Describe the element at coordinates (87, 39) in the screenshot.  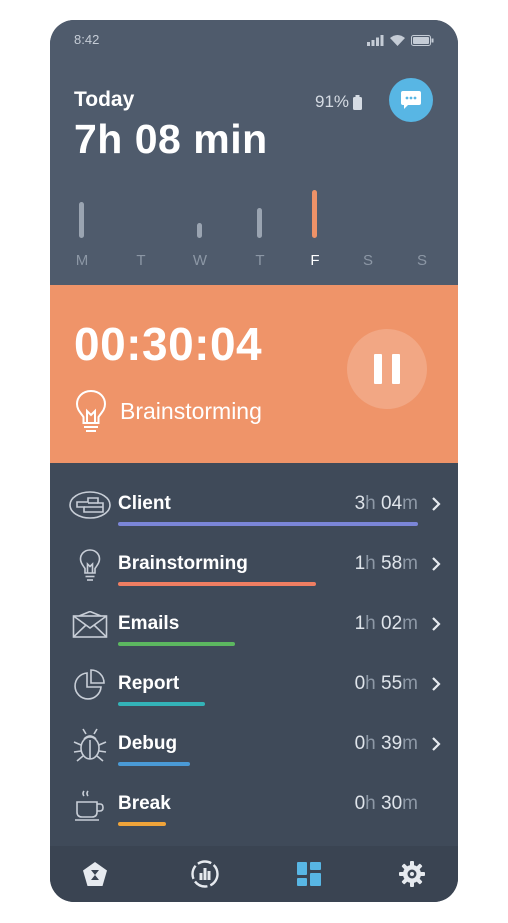
I see `status-time: 8:42` at that location.